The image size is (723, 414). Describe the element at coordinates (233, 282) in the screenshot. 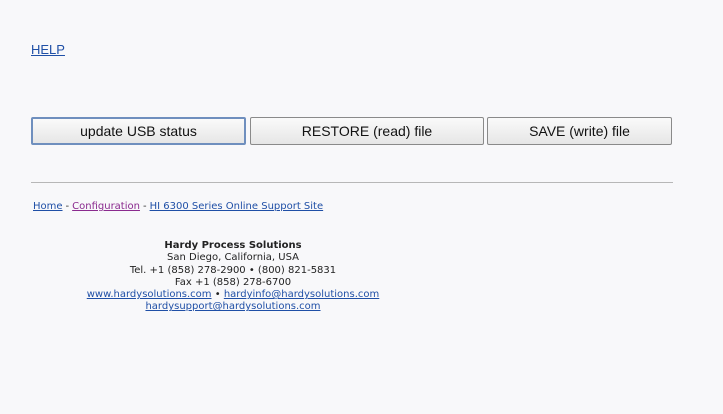

I see `fax-number: Fax +1 (858) 278-6700` at that location.